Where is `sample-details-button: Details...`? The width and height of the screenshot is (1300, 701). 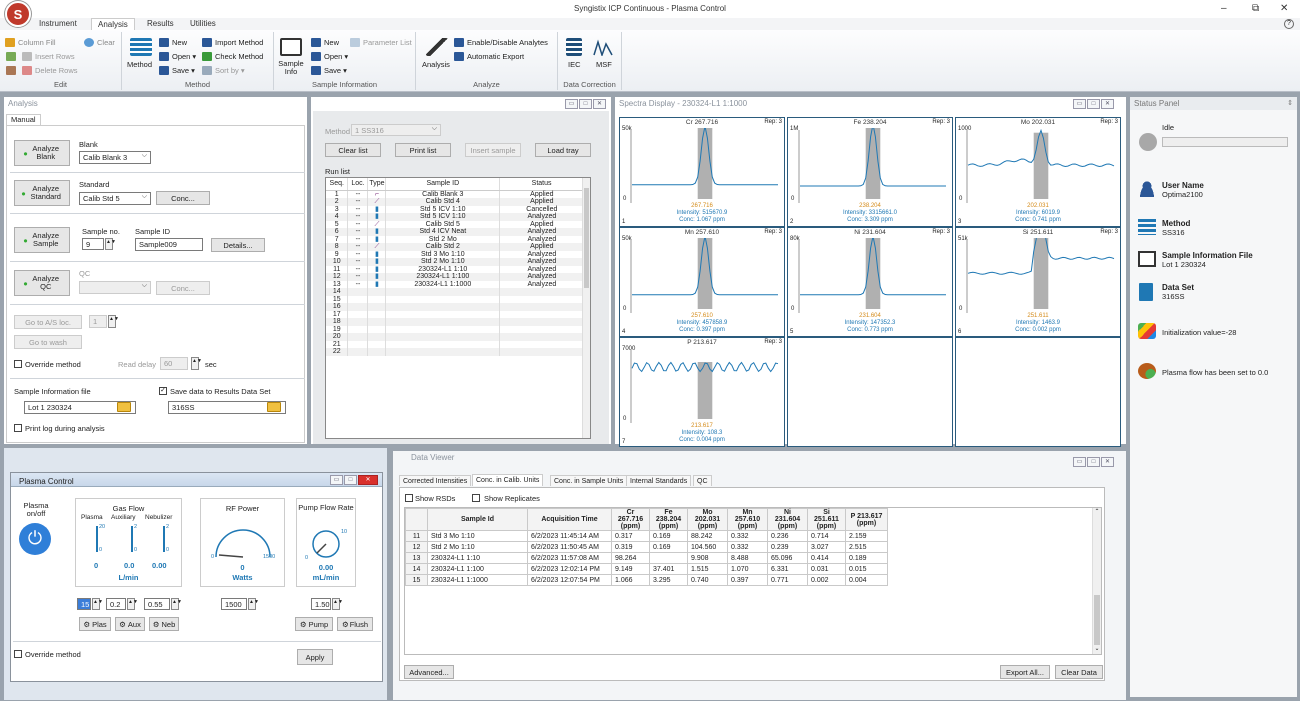 sample-details-button: Details... is located at coordinates (238, 245).